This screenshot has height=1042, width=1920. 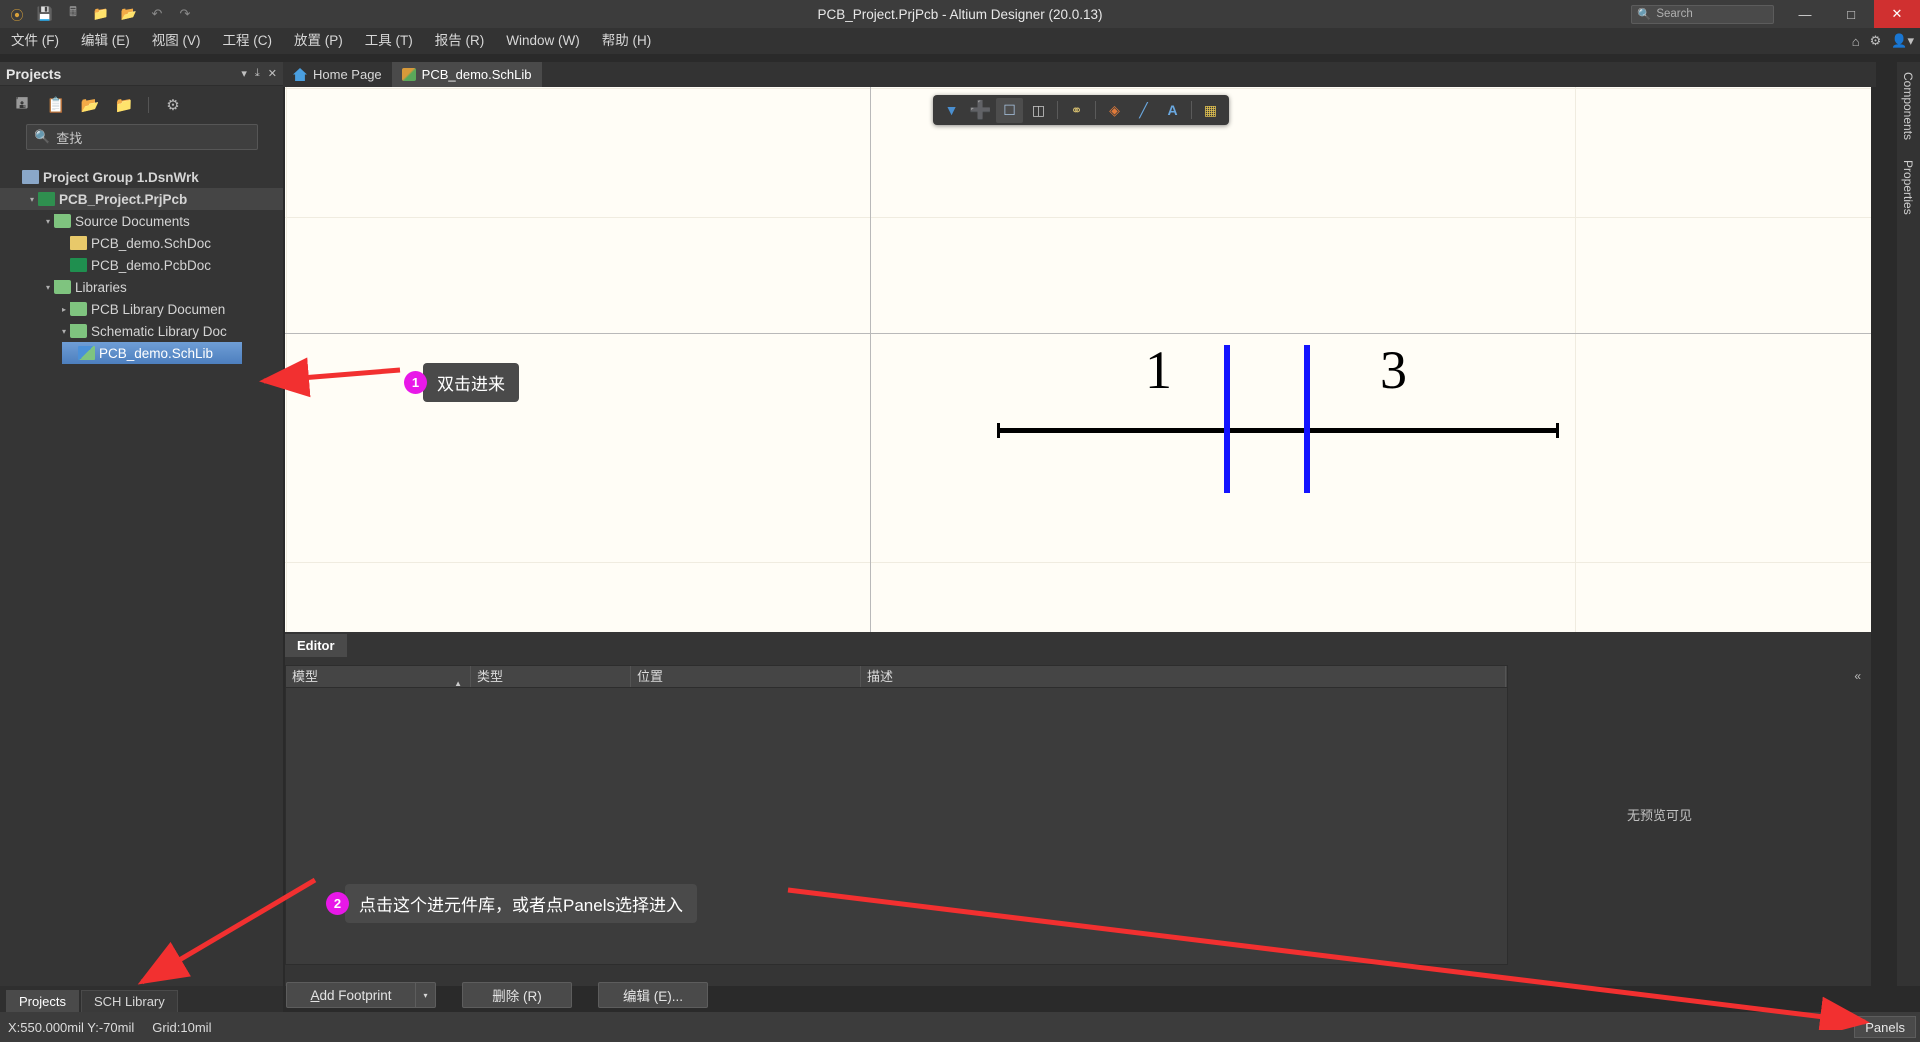 I want to click on open-folder-icon: 📂, so click(x=90, y=105).